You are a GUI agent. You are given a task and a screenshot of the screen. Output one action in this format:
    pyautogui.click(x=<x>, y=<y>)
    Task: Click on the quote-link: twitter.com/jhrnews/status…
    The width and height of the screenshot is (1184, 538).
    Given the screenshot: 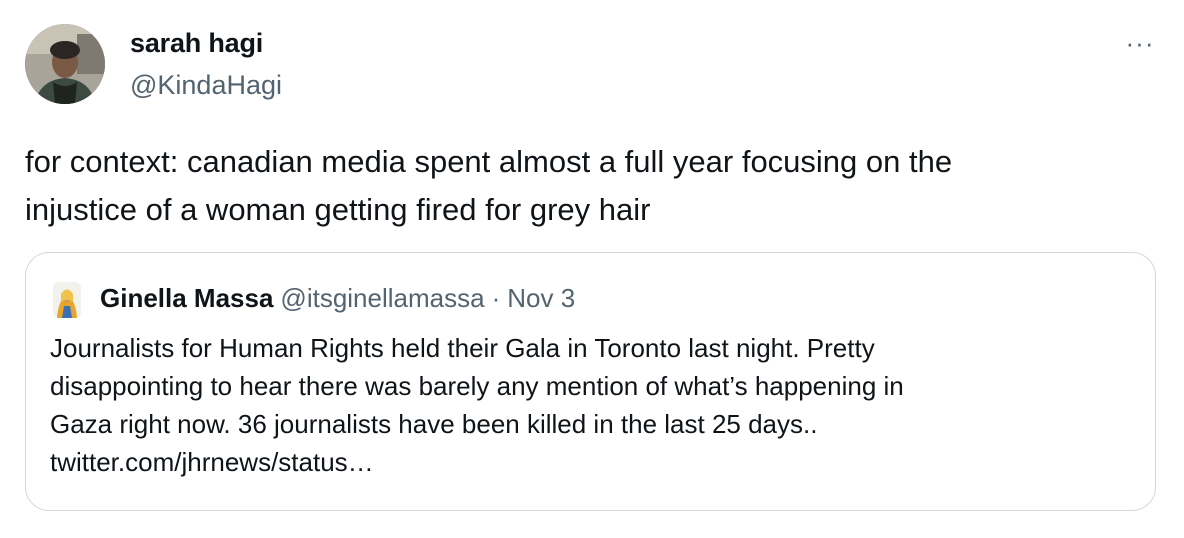 What is the action you would take?
    pyautogui.click(x=585, y=462)
    